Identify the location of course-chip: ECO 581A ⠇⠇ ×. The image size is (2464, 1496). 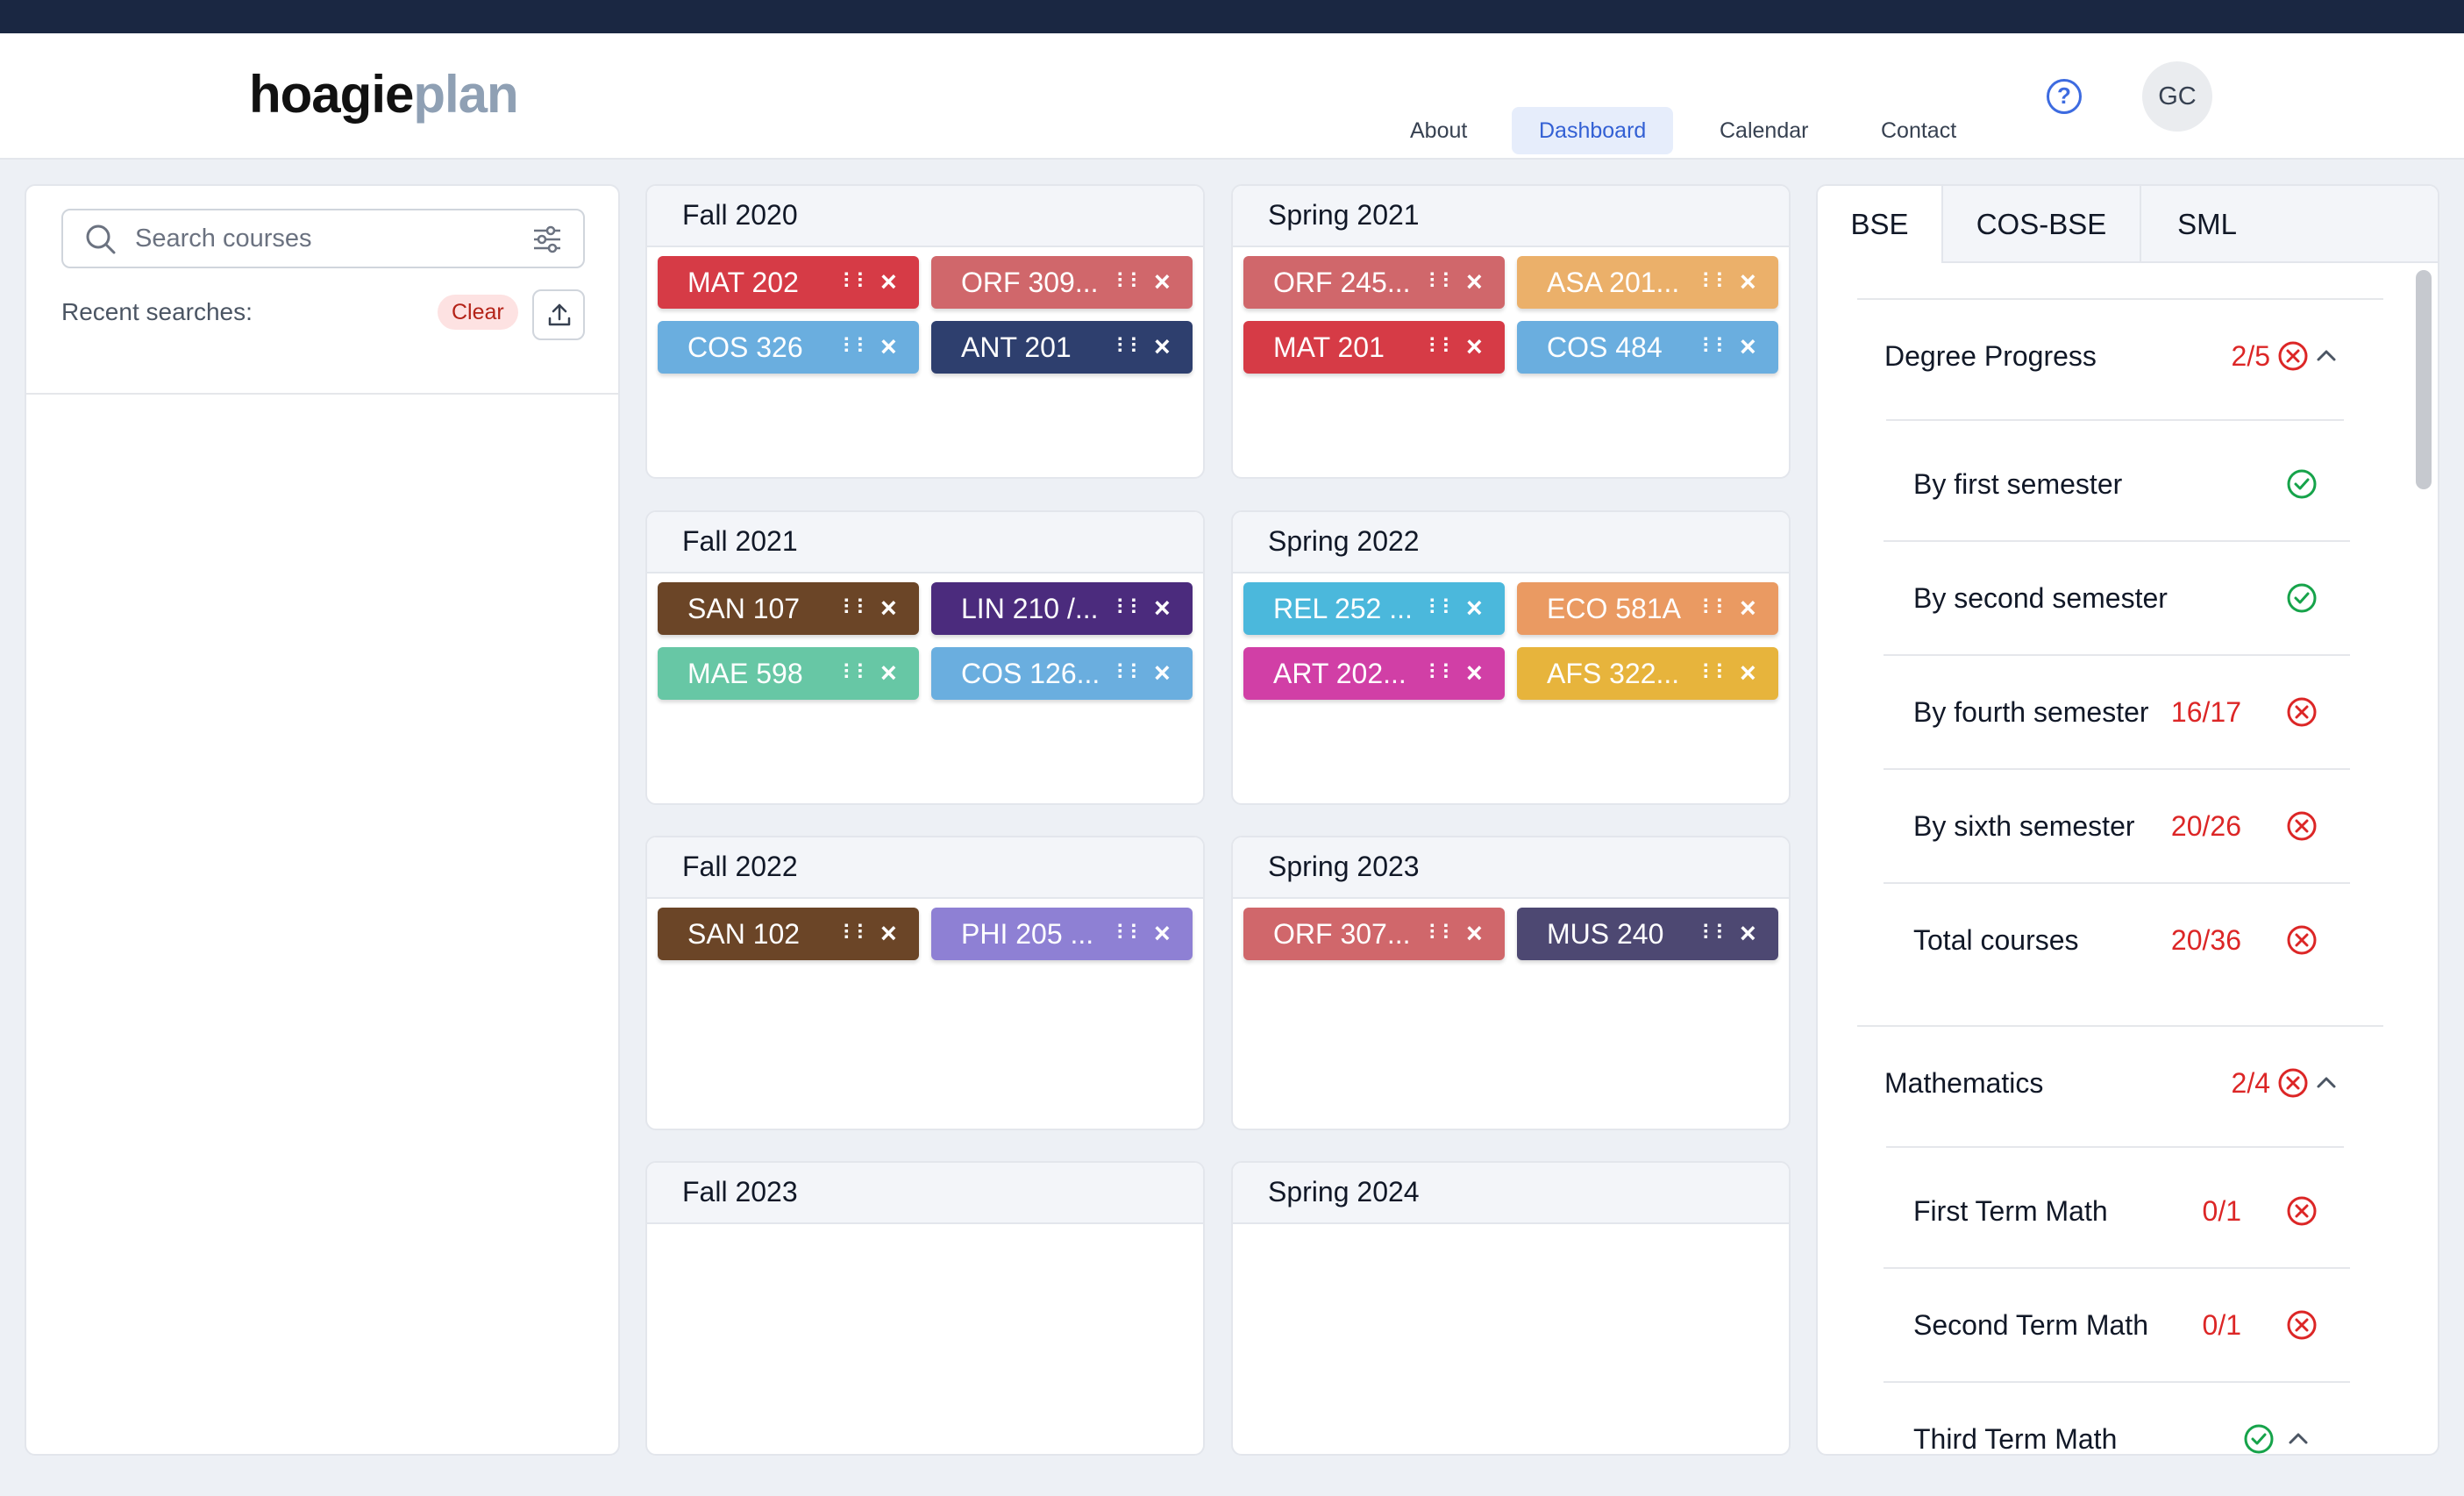
(1648, 608).